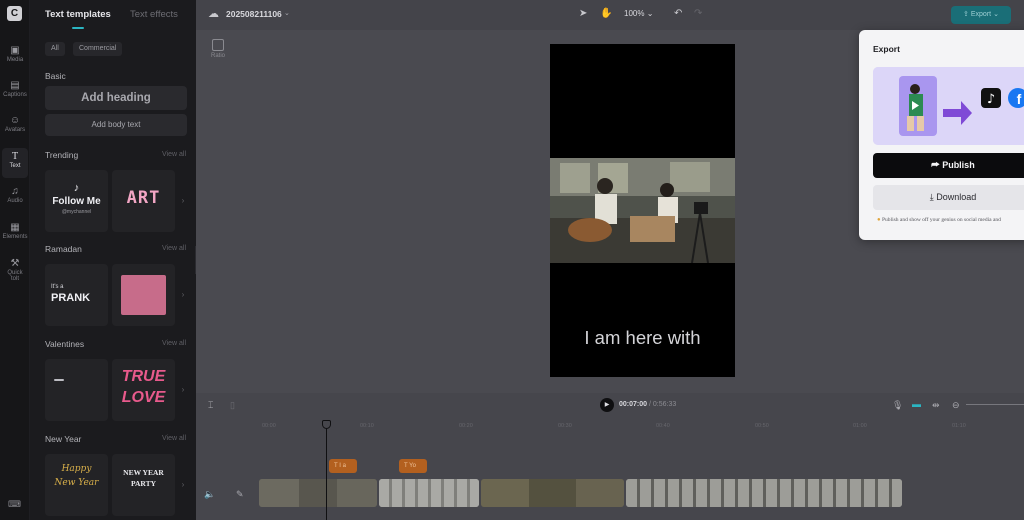 The width and height of the screenshot is (1024, 520). Describe the element at coordinates (343, 466) in the screenshot. I see `text-clip: T I a` at that location.